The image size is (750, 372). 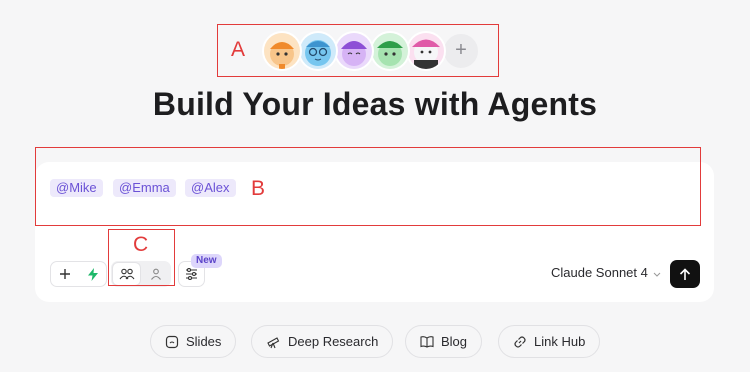 I want to click on add-attachment-button, so click(x=65, y=274).